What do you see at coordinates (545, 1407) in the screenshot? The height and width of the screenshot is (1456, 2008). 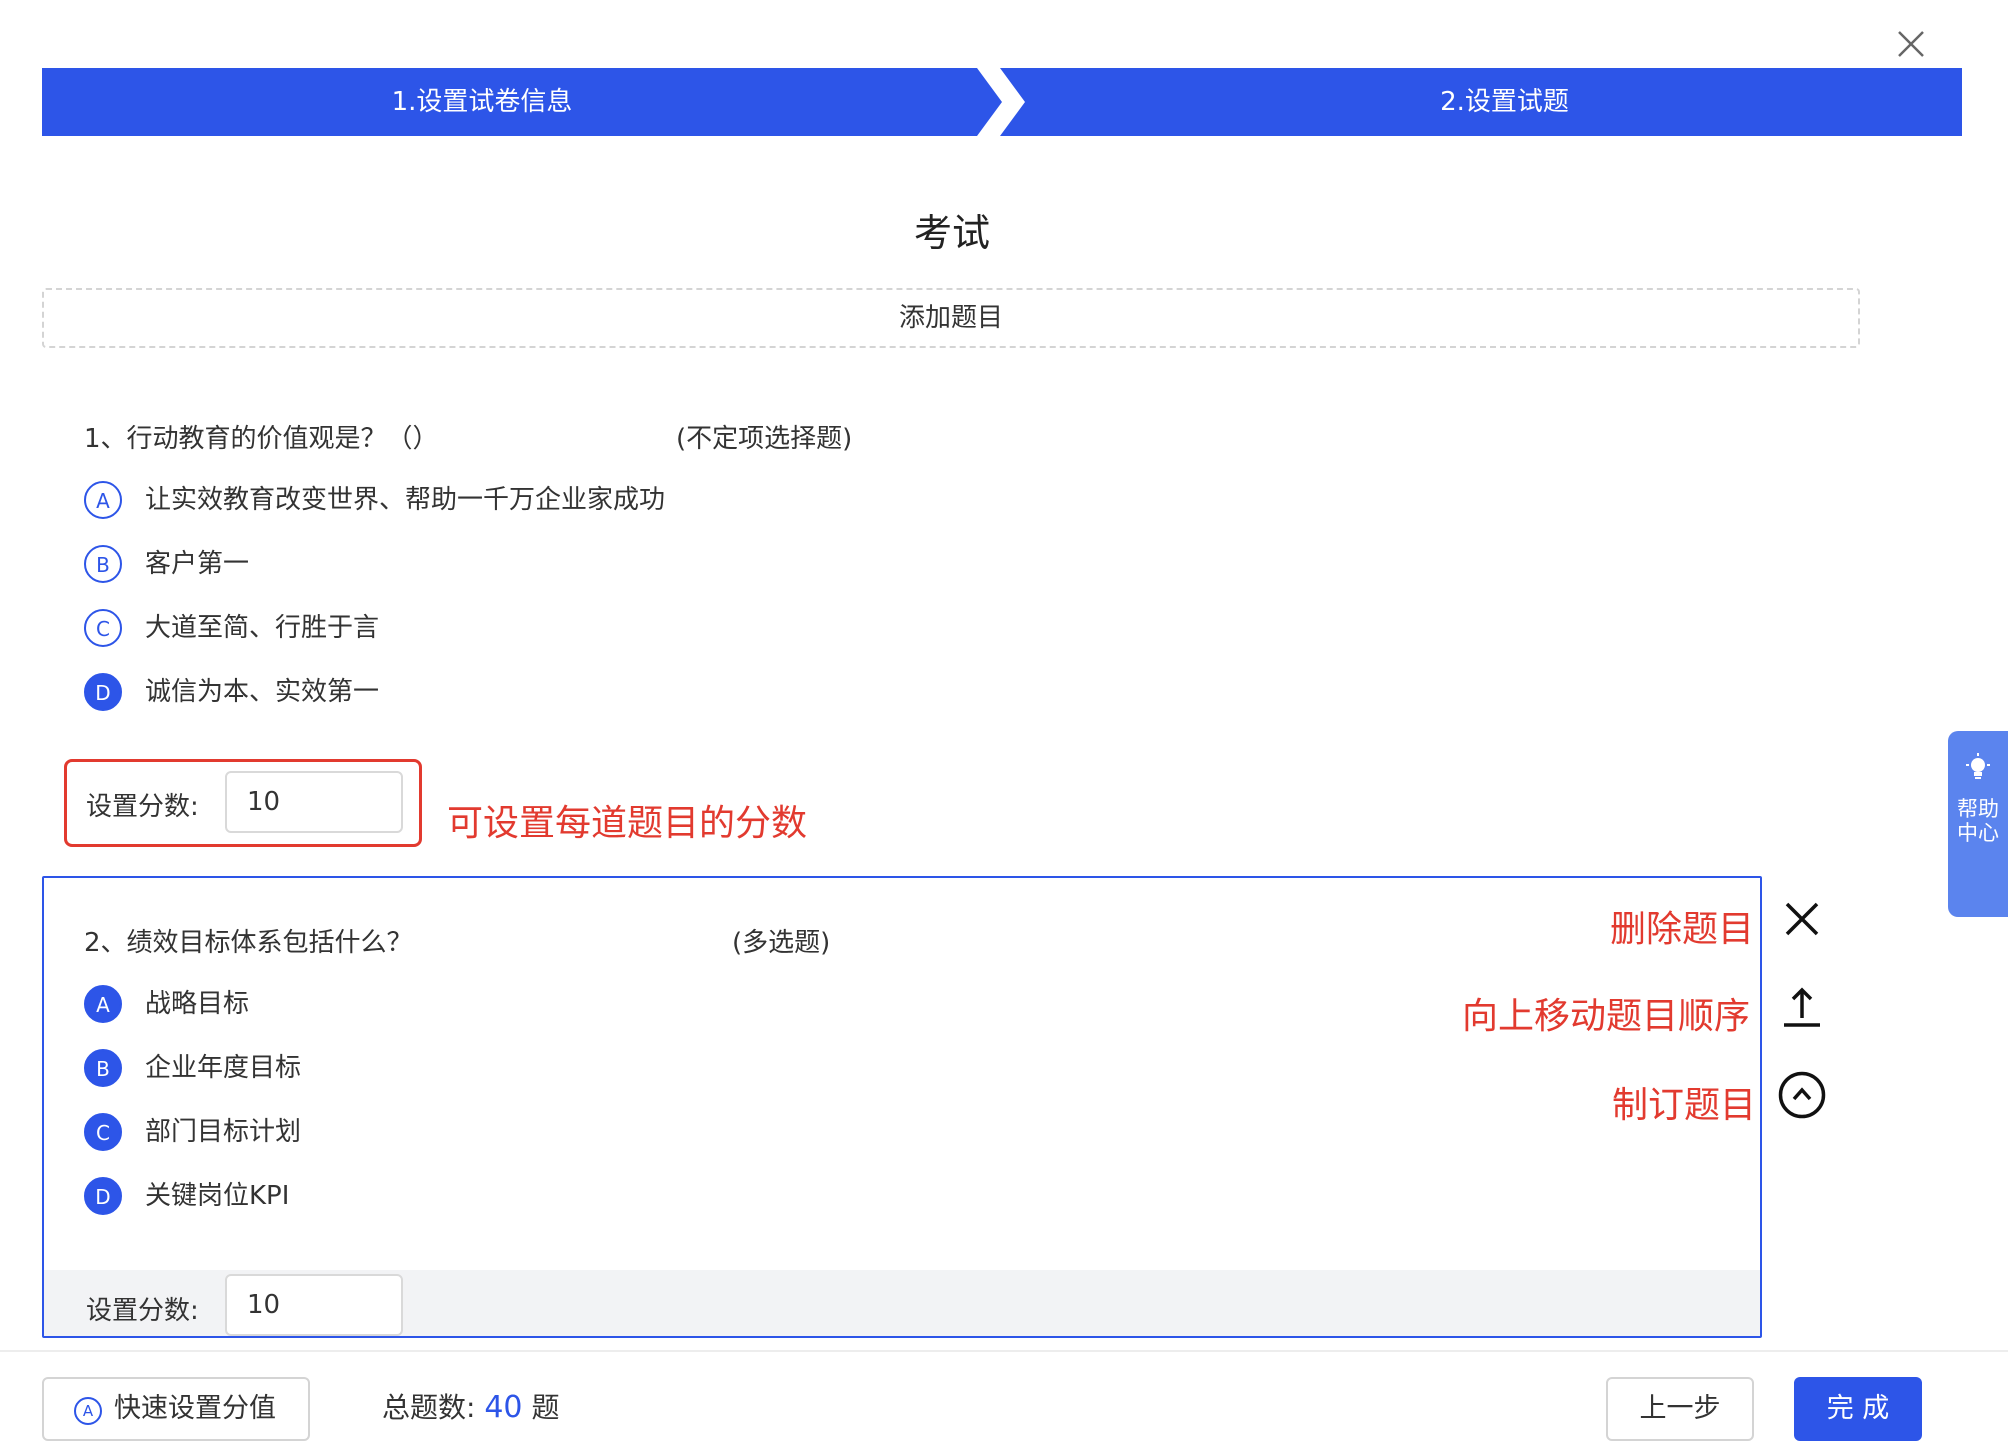 I see `total-unit: 题` at bounding box center [545, 1407].